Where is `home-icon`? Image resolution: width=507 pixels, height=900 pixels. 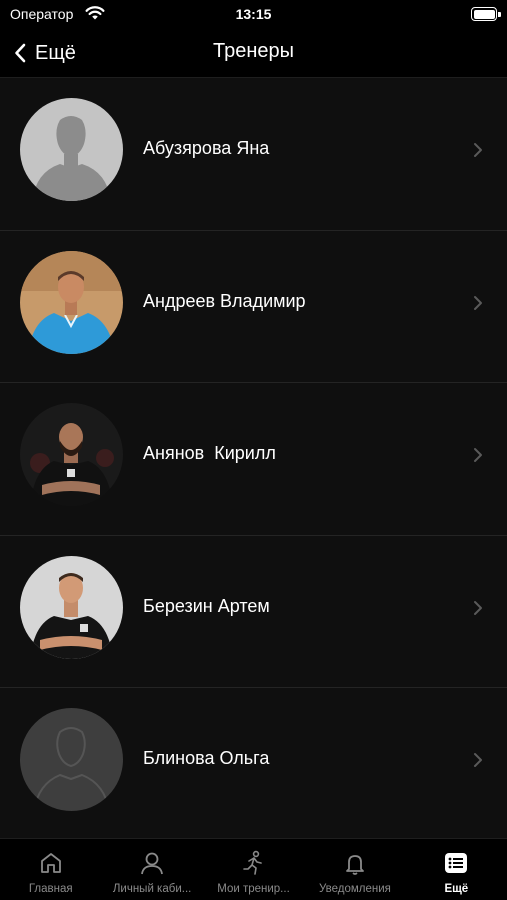
home-icon is located at coordinates (50, 863).